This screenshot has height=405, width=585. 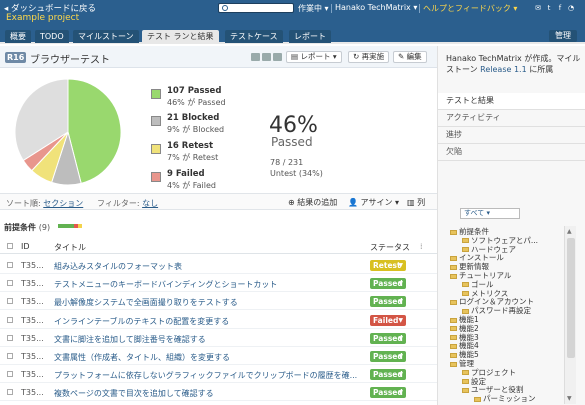 I want to click on table-row: T35... 組み込みスタイルのフォーマット表 Retest ▼, so click(x=218, y=265).